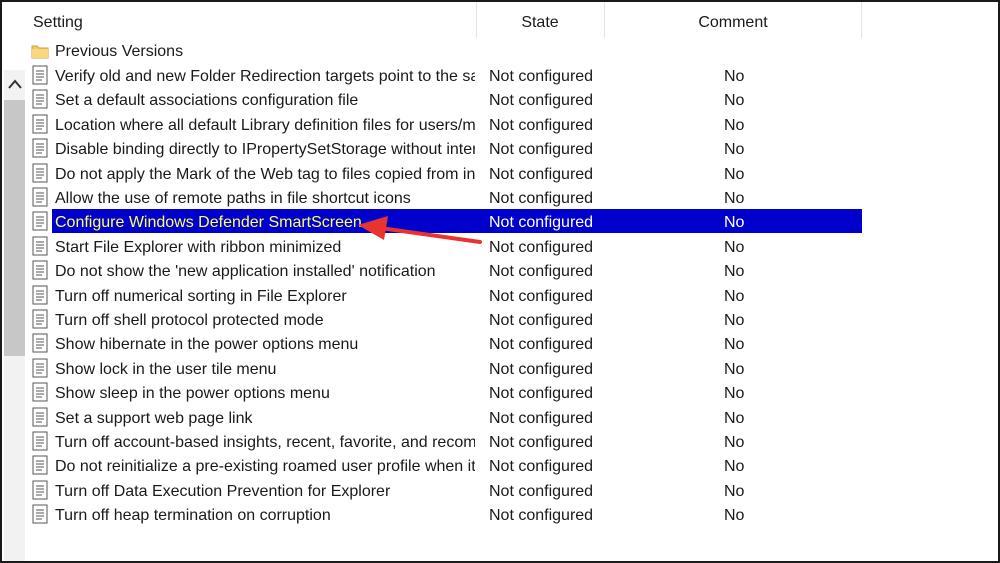  Describe the element at coordinates (193, 516) in the screenshot. I see `setting-name: Turn off heap termination on corruption` at that location.